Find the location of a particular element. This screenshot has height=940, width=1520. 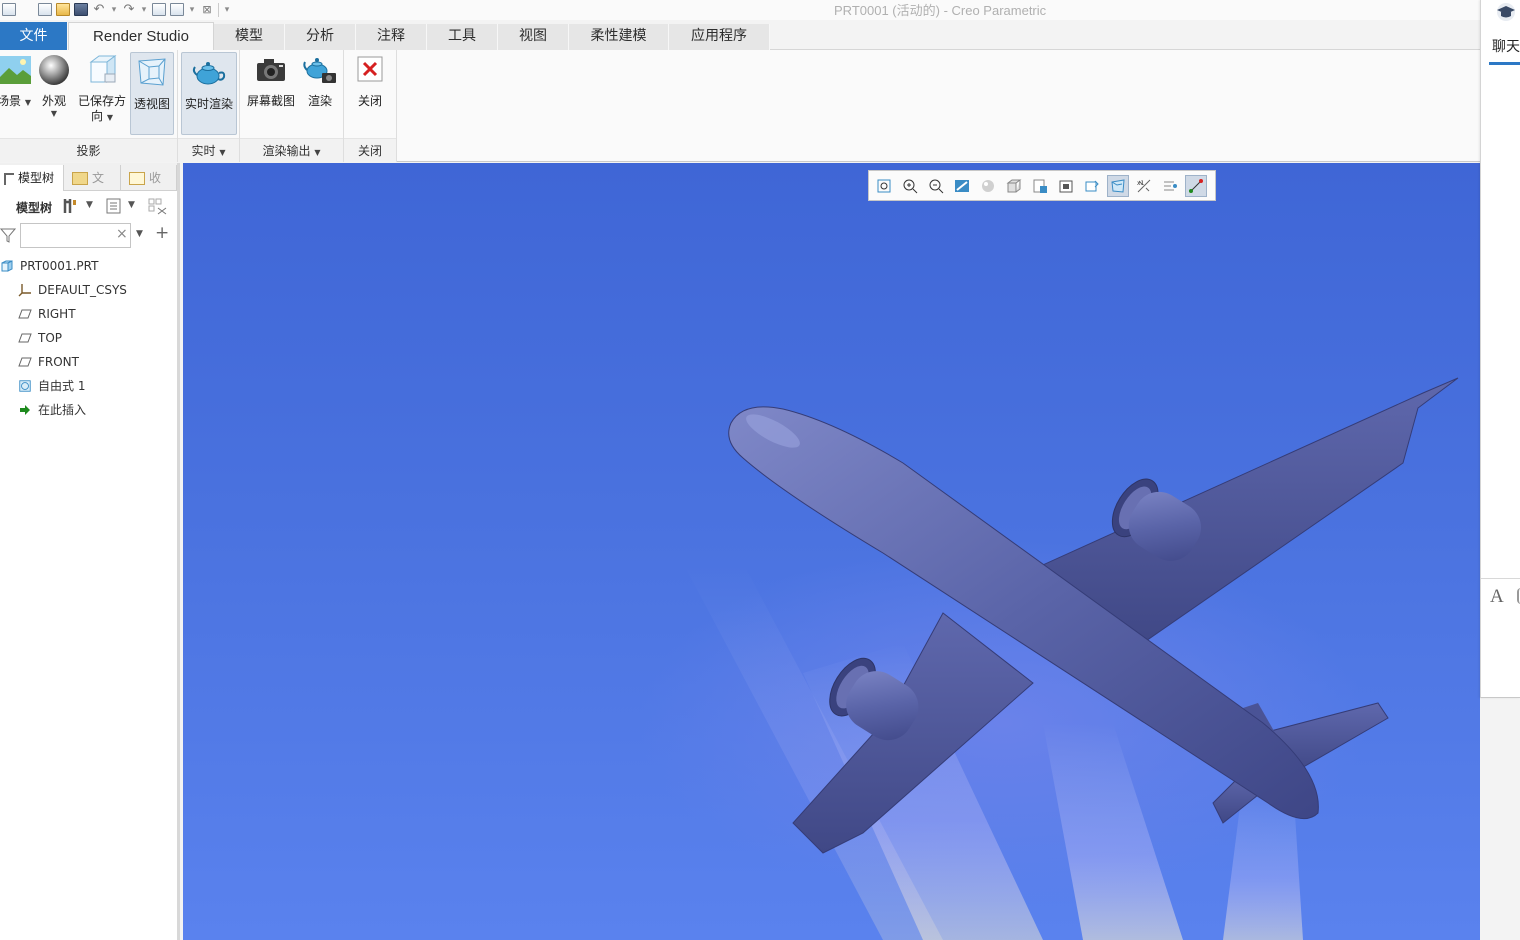

model-tree-title: 模型树 is located at coordinates (34, 208).